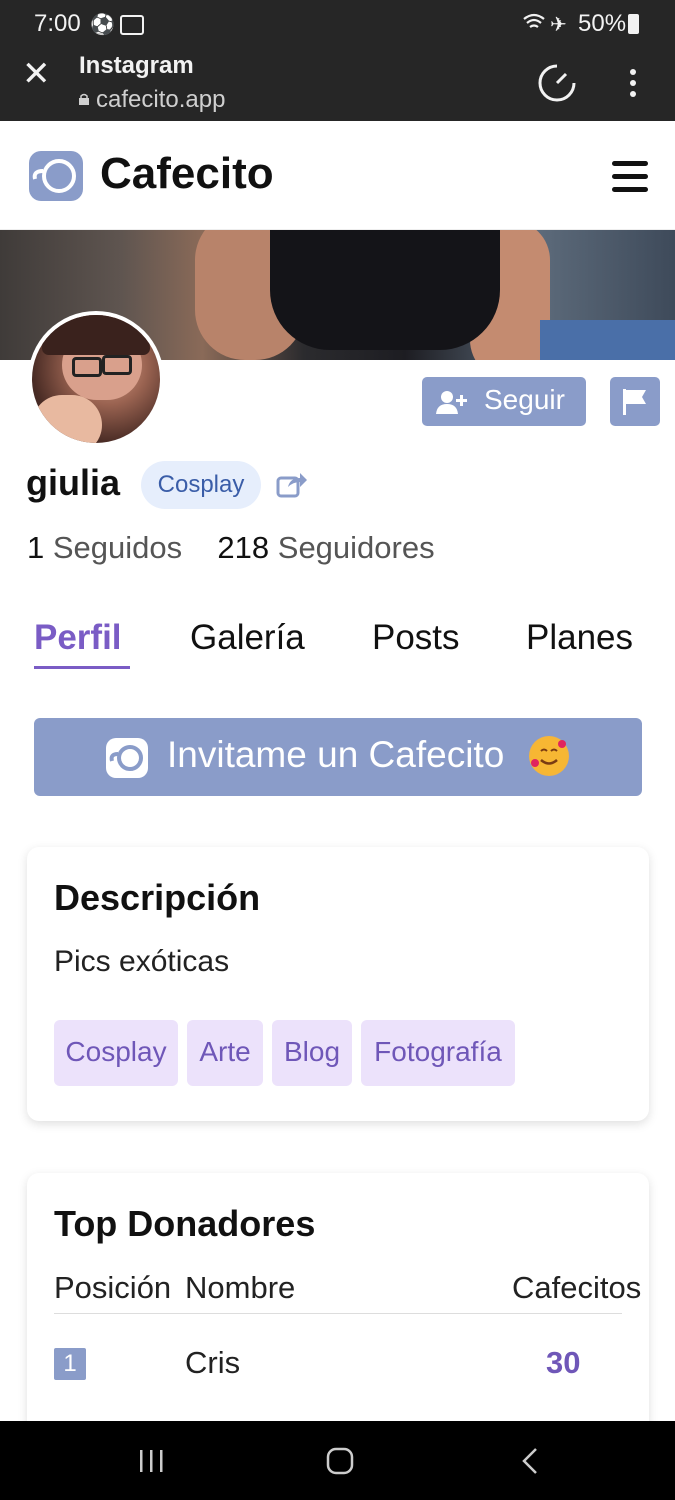  What do you see at coordinates (356, 547) in the screenshot?
I see `followers-label: Seguidores` at bounding box center [356, 547].